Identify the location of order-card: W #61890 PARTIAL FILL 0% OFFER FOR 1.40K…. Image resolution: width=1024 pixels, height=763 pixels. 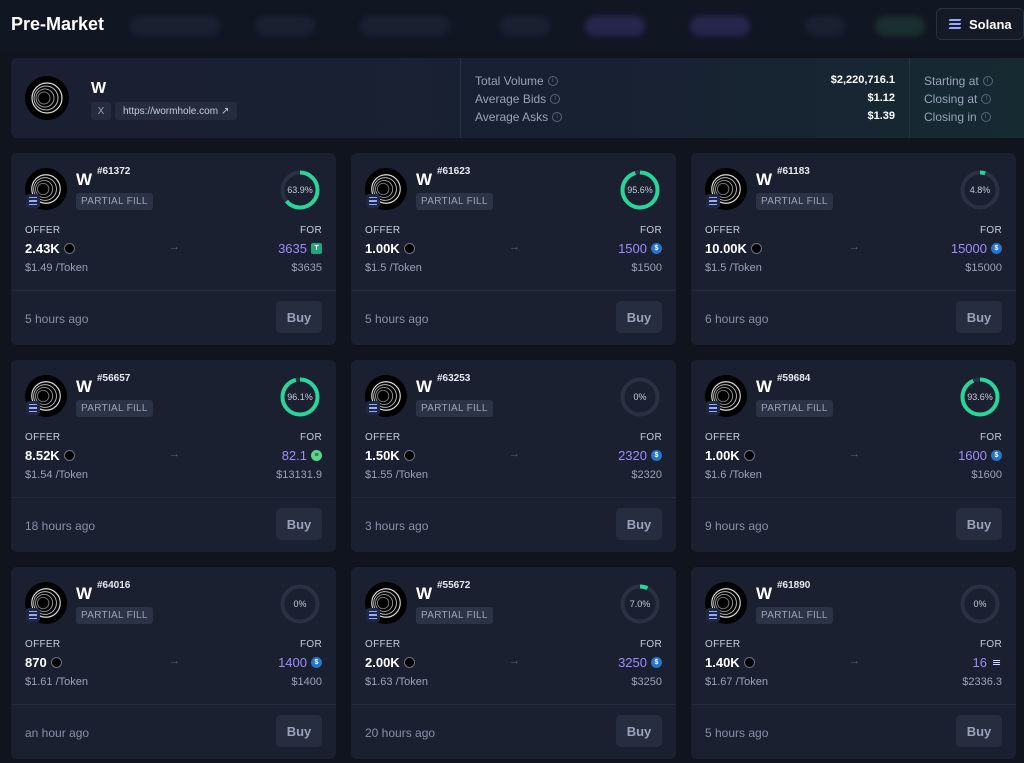
(853, 663).